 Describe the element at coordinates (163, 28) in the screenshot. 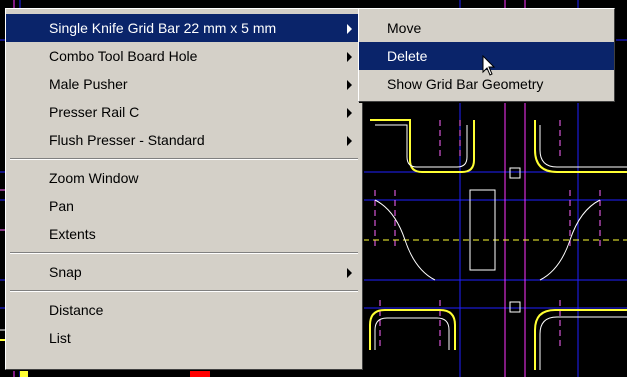

I see `menu-item-label: Single Knife Grid Bar 22 mm x 5 mm` at that location.